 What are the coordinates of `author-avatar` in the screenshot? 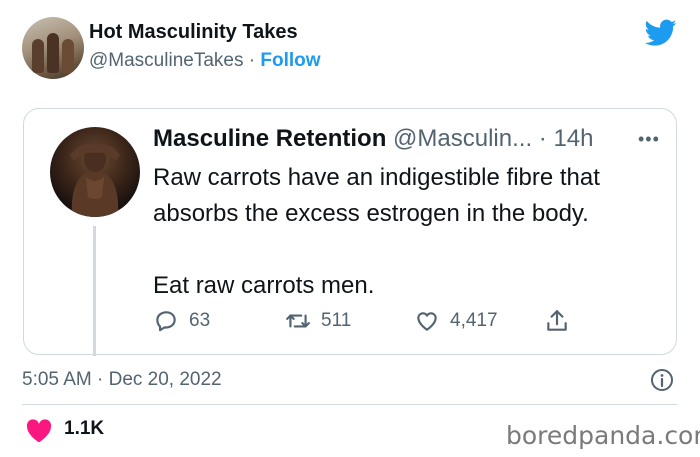 It's located at (53, 48).